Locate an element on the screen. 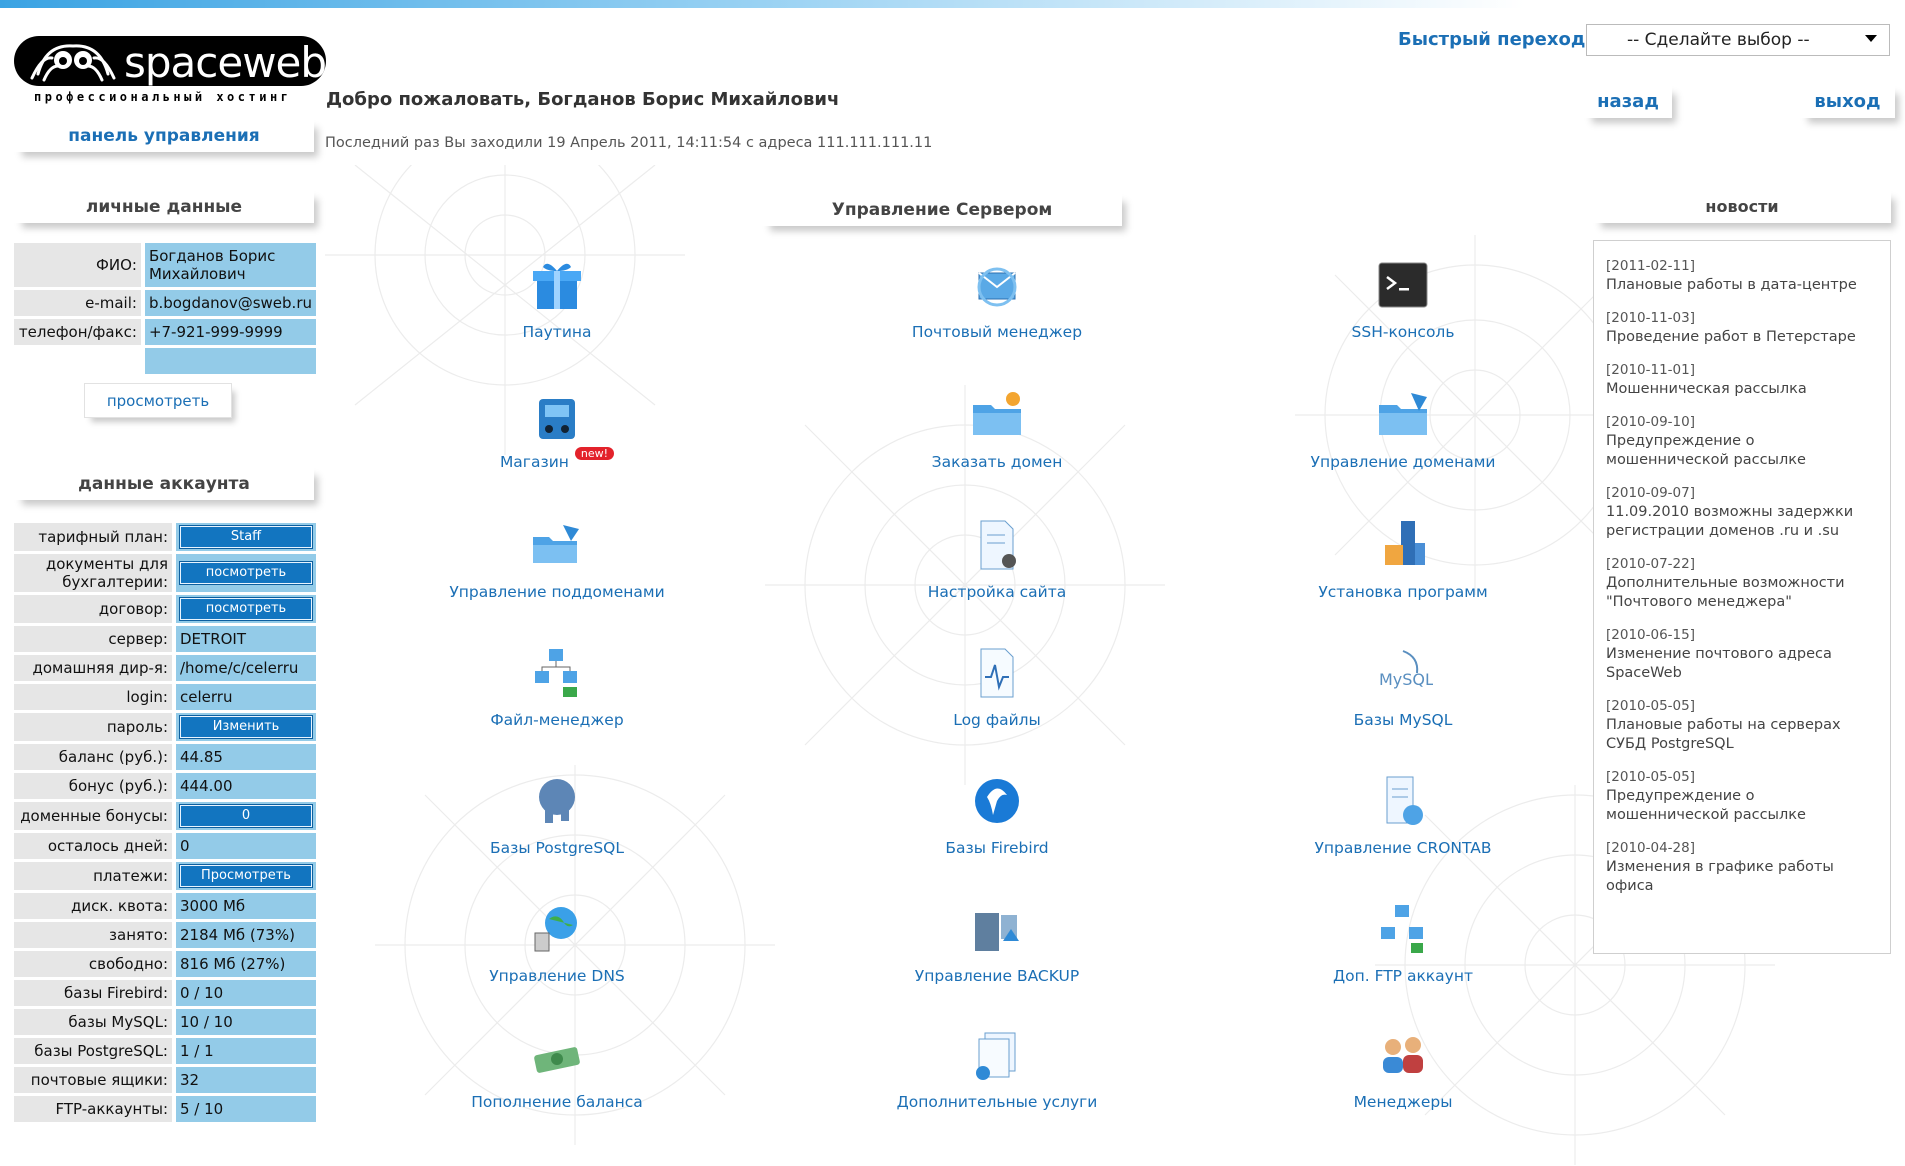  crontab-icon is located at coordinates (1403, 801).